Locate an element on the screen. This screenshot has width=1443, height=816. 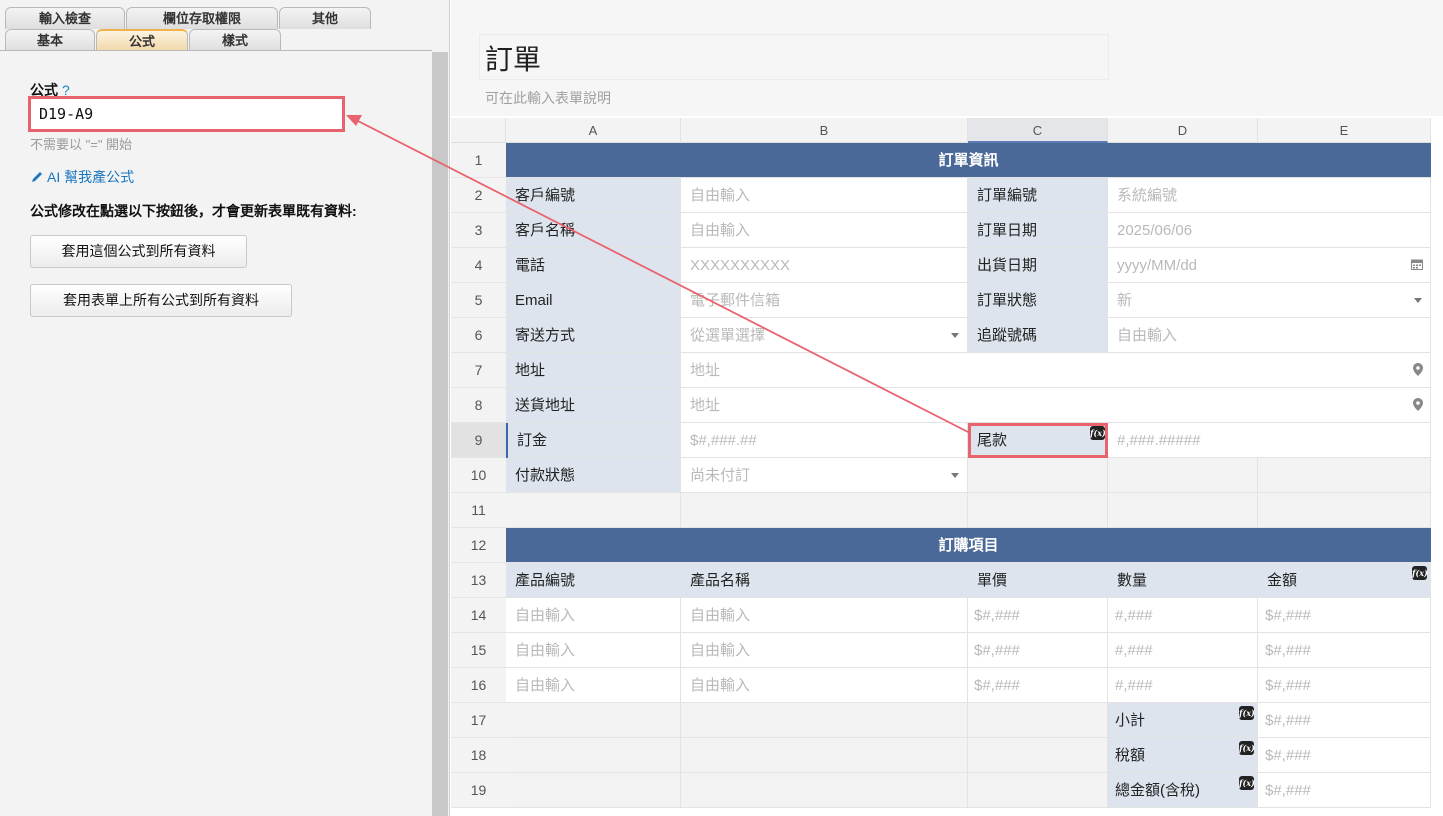
field-label: 電話 is located at coordinates (593, 265).